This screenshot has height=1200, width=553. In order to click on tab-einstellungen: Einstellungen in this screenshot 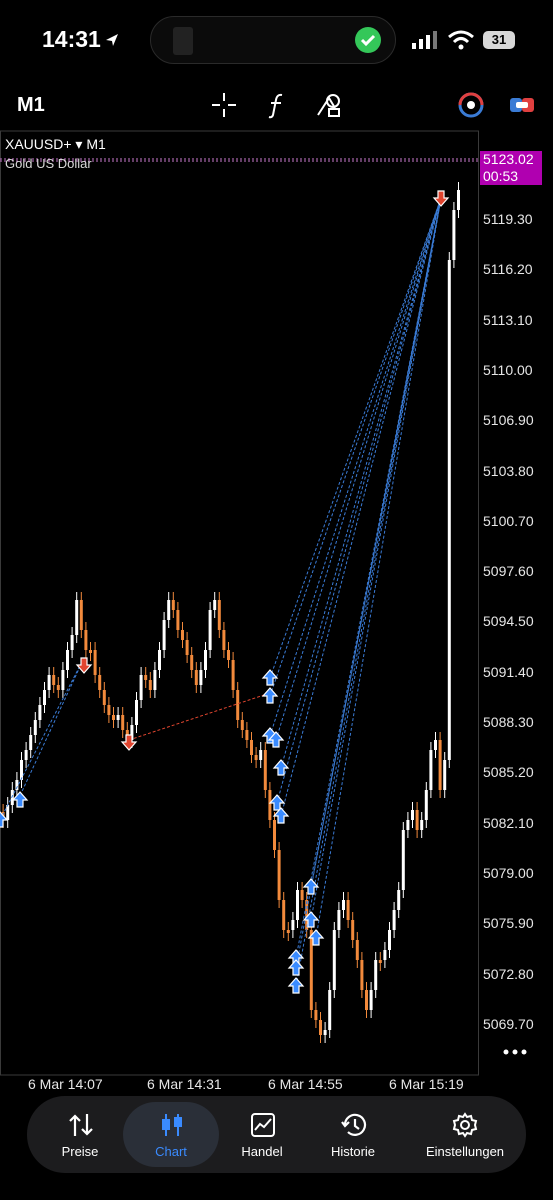, I will do `click(465, 1134)`.